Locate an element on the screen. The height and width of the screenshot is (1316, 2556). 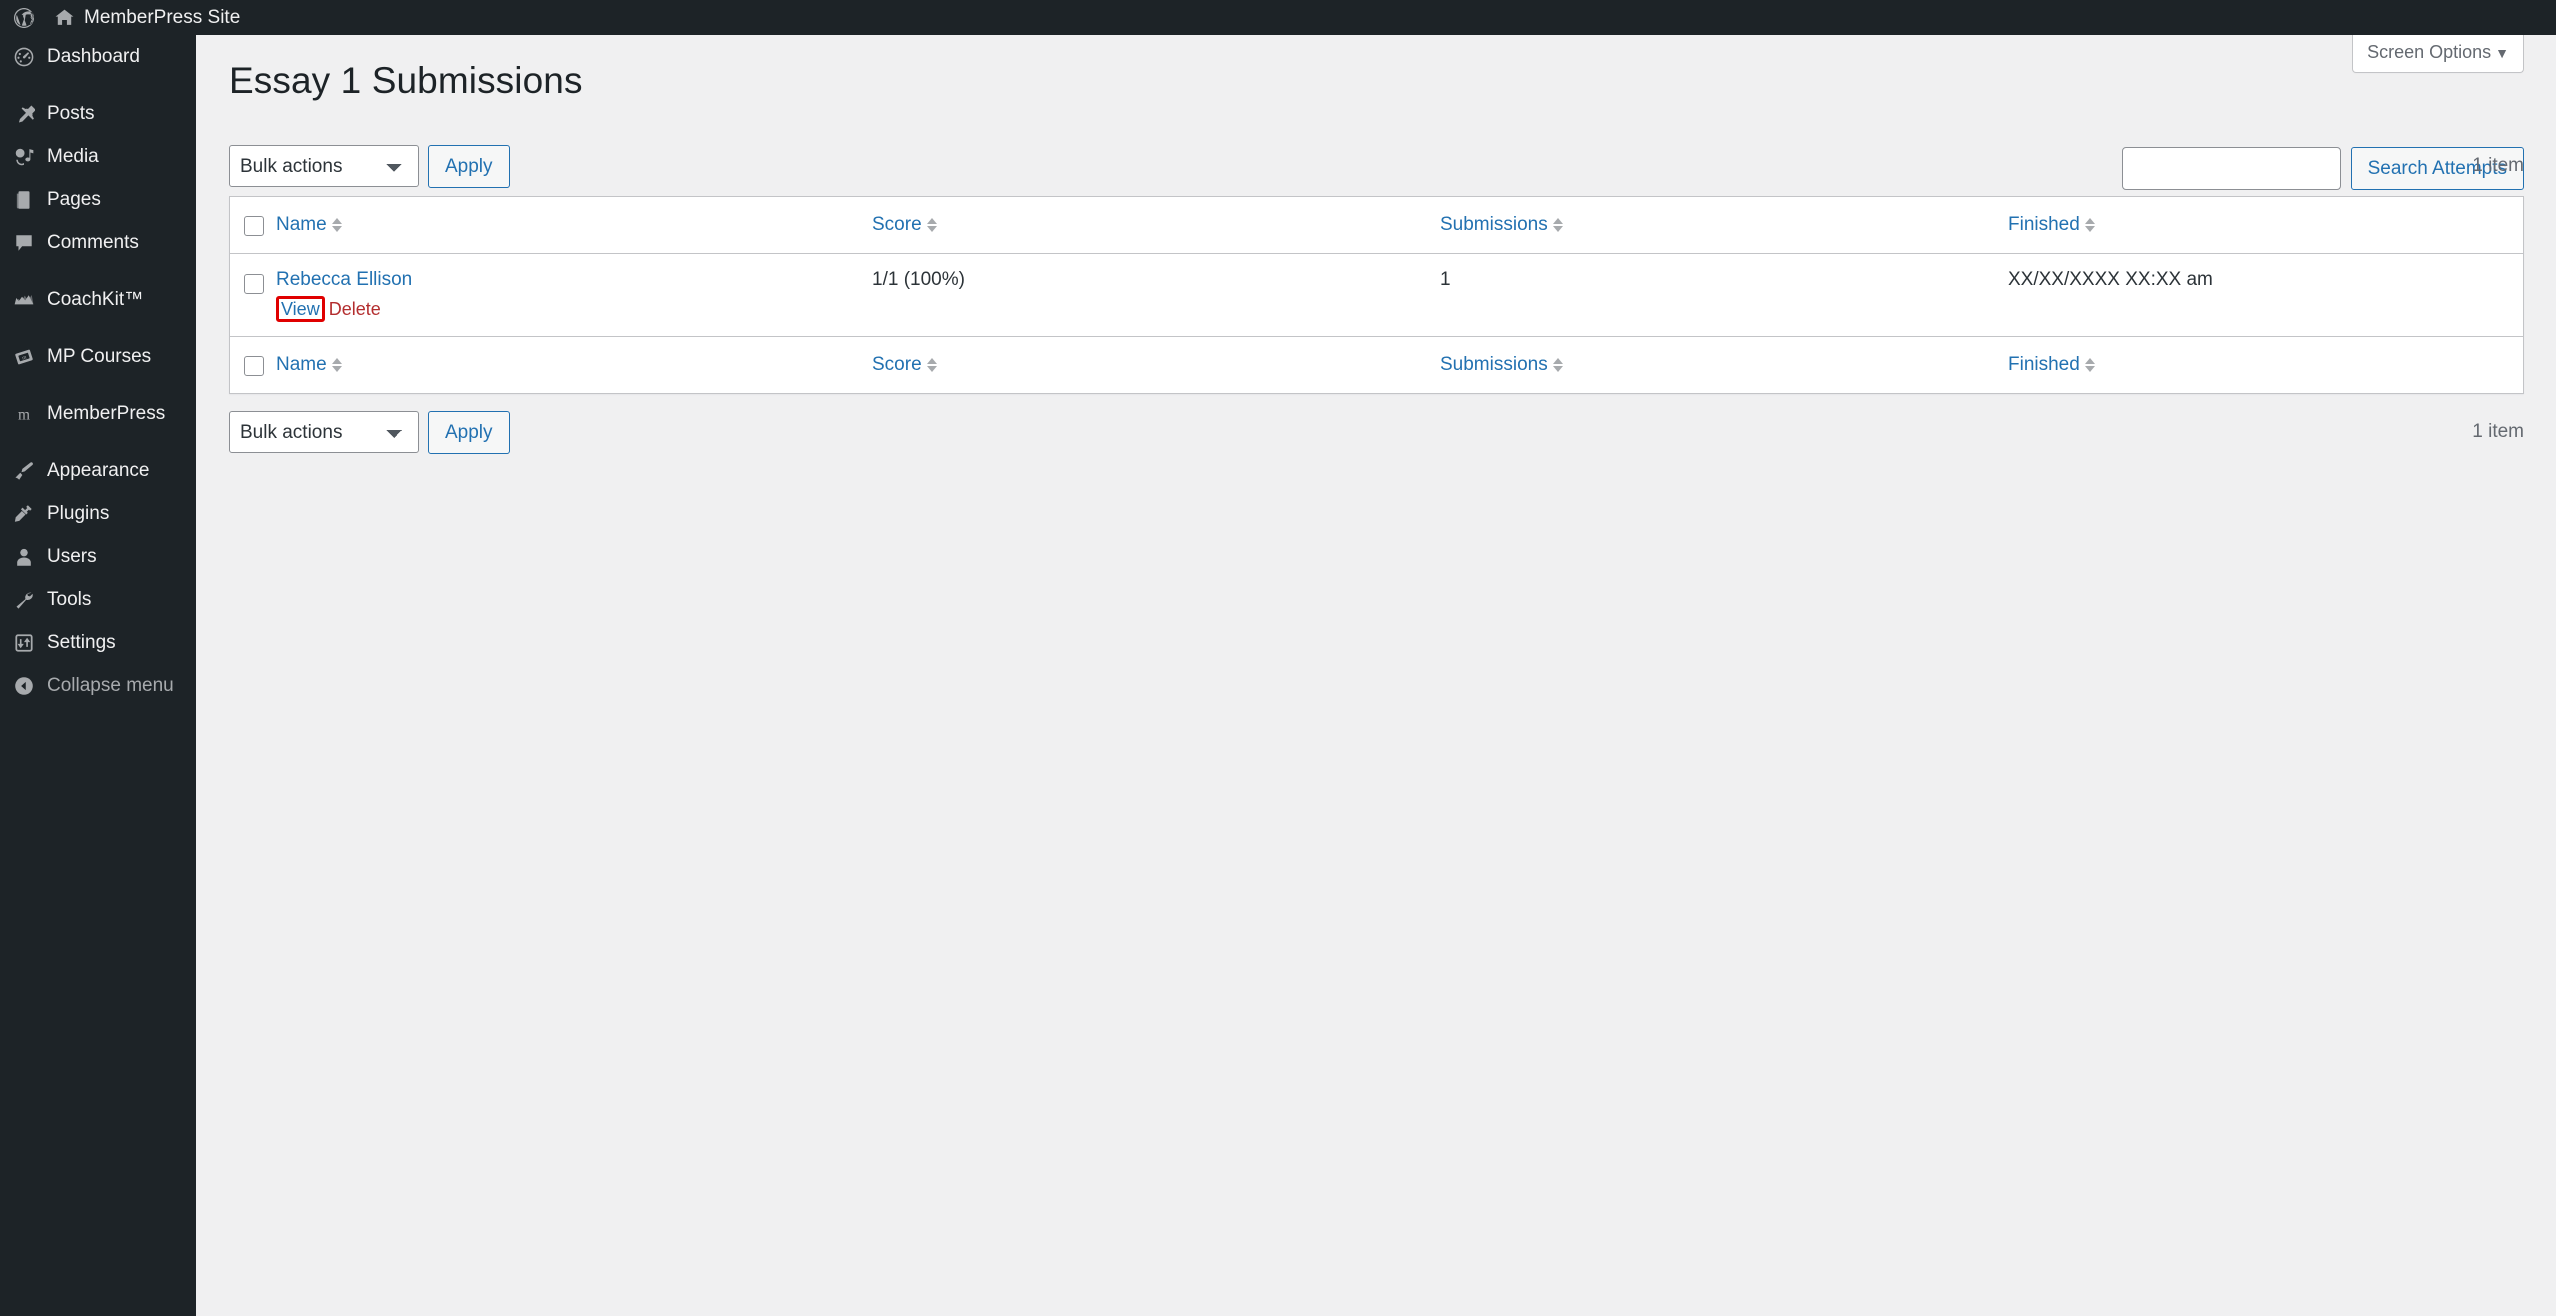
column-header-score: Score is located at coordinates (1156, 226).